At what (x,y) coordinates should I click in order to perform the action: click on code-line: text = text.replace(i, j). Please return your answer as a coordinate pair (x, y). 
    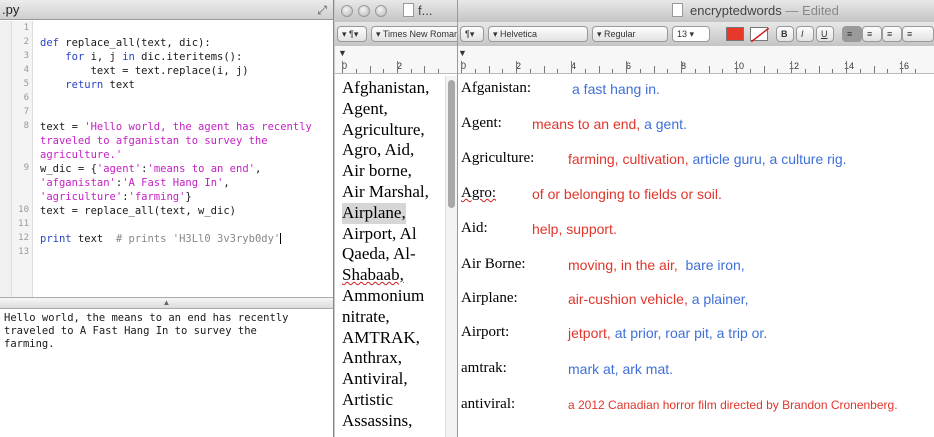
    Looking at the image, I should click on (144, 71).